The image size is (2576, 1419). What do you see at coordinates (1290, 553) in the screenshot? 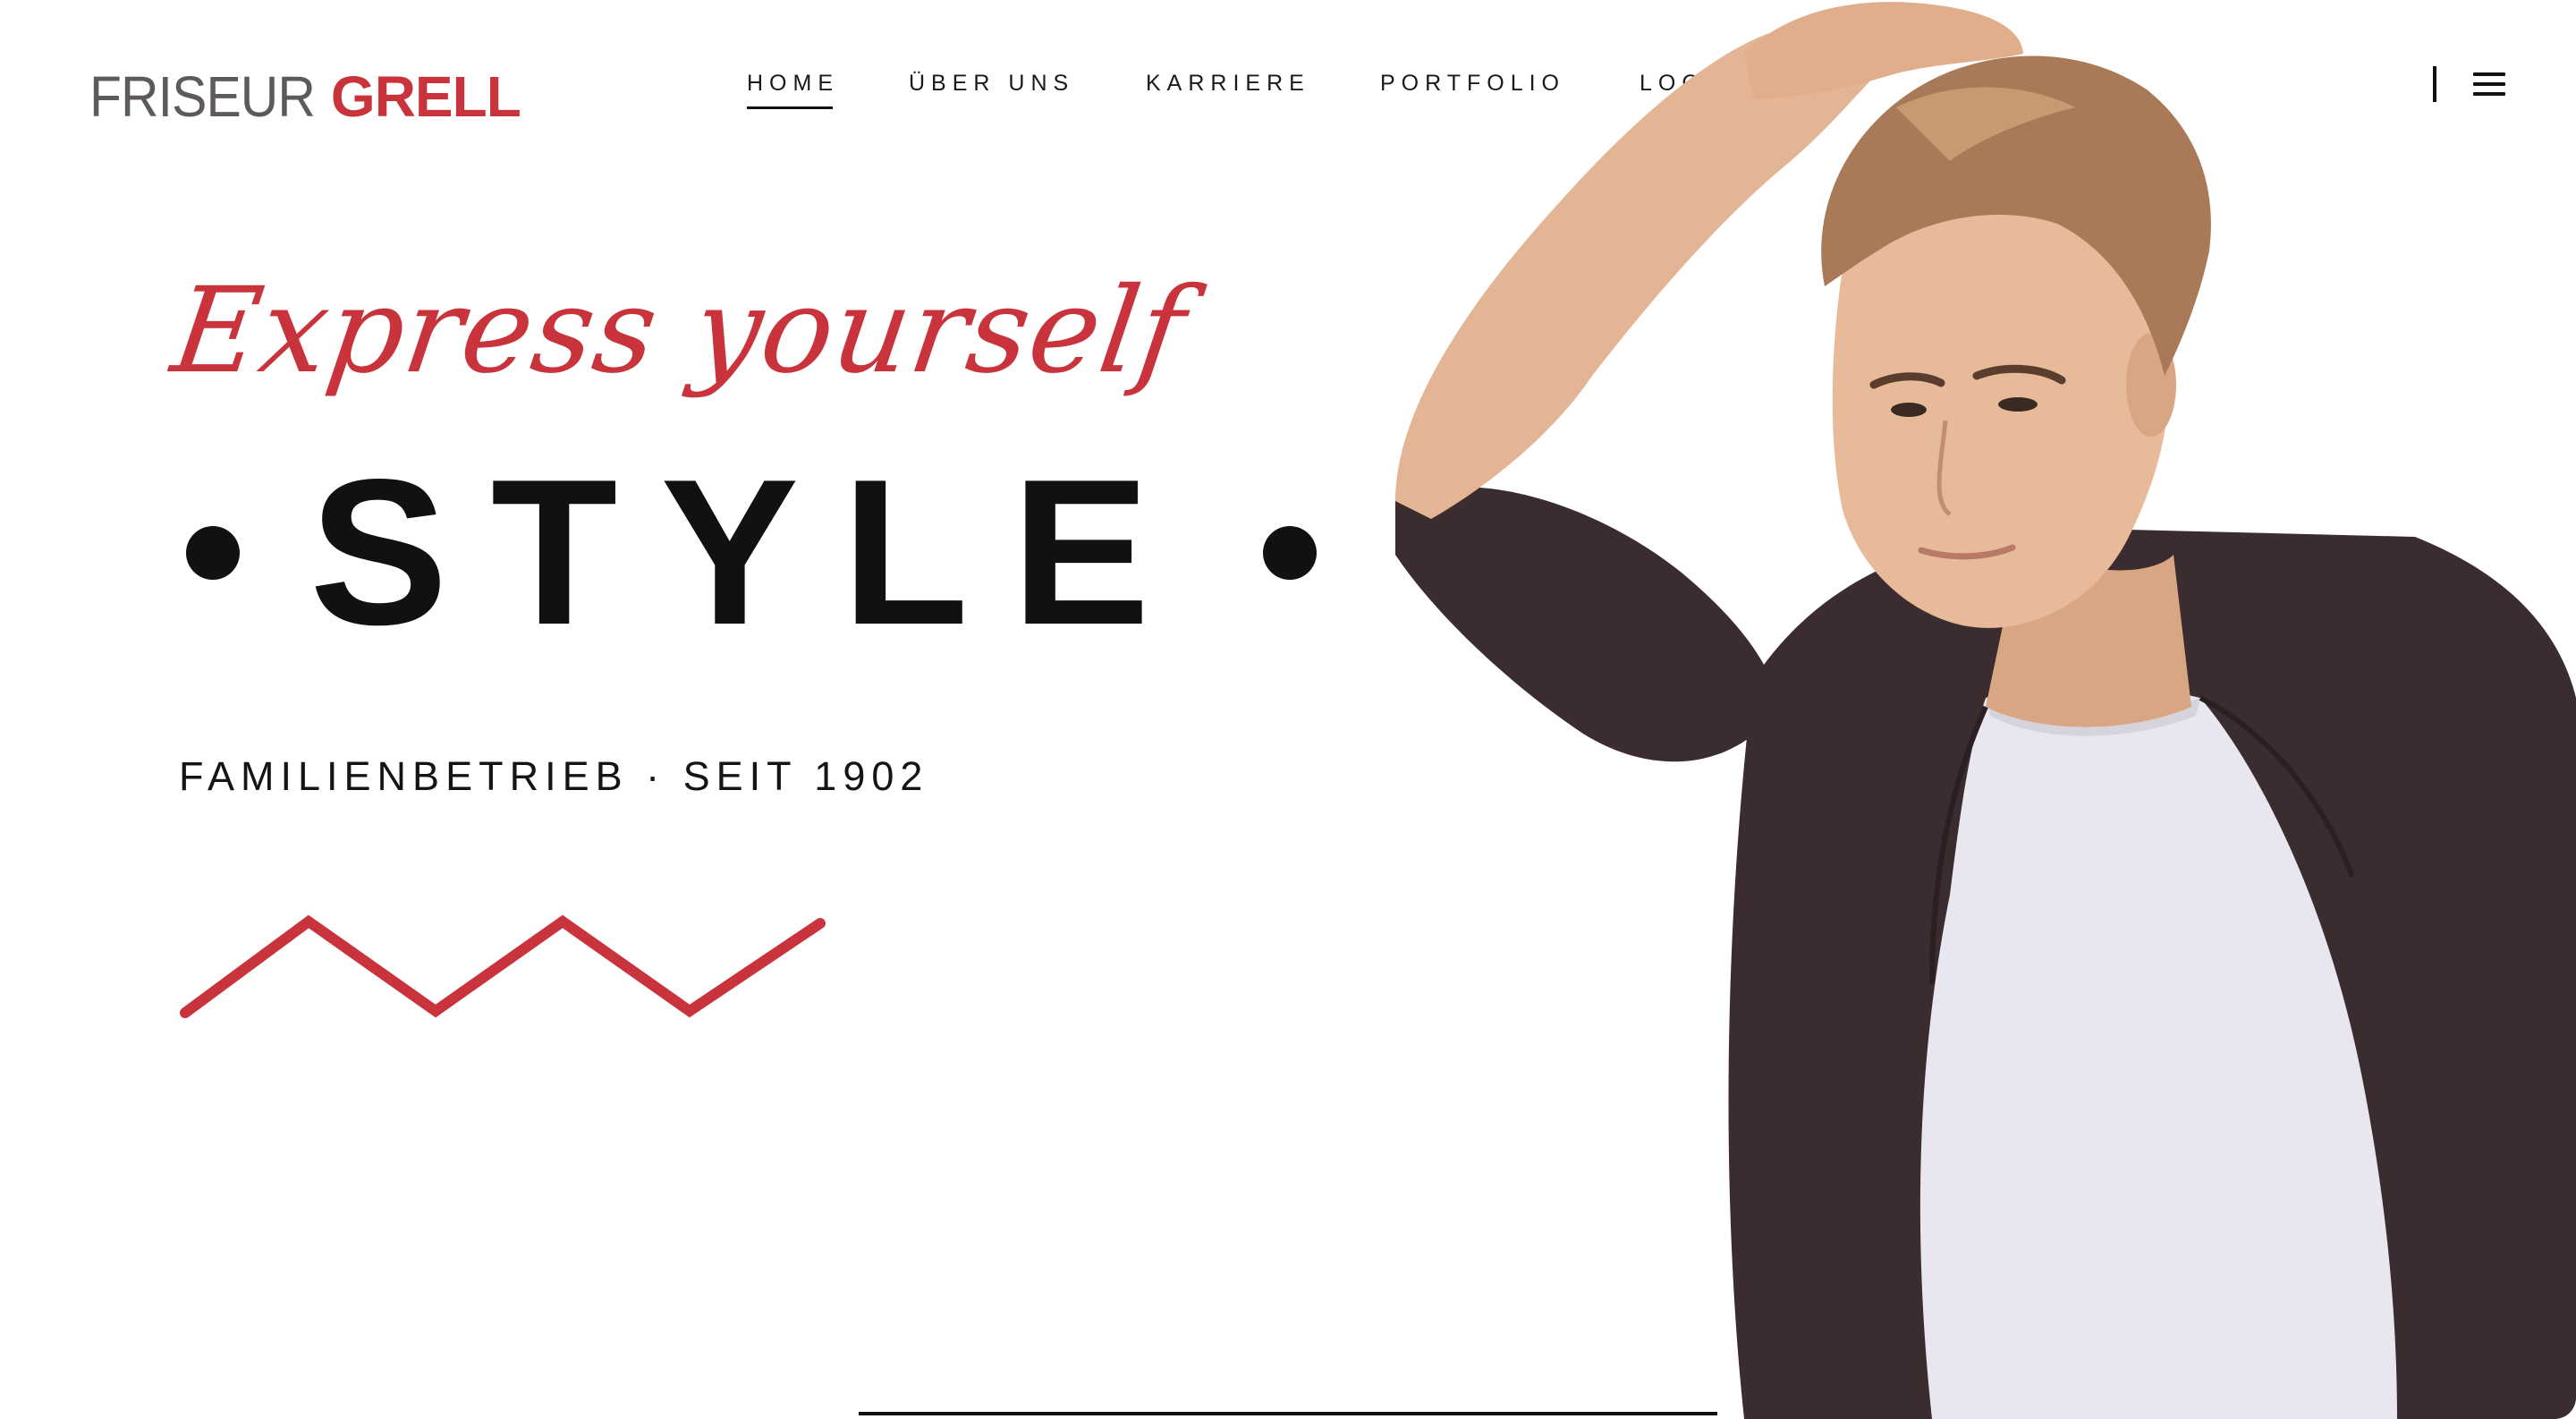
I see `headline-dot-right` at bounding box center [1290, 553].